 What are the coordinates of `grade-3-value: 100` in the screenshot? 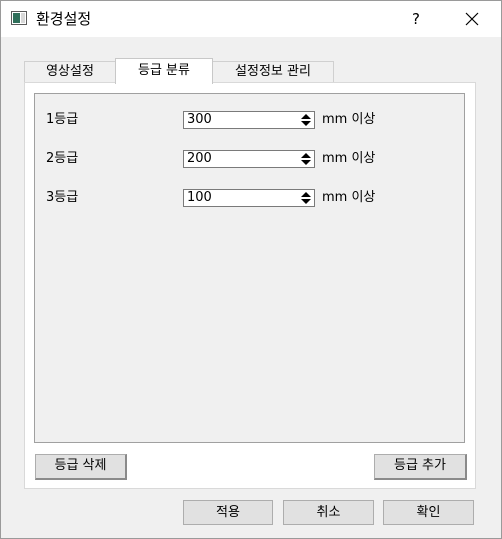 It's located at (199, 197).